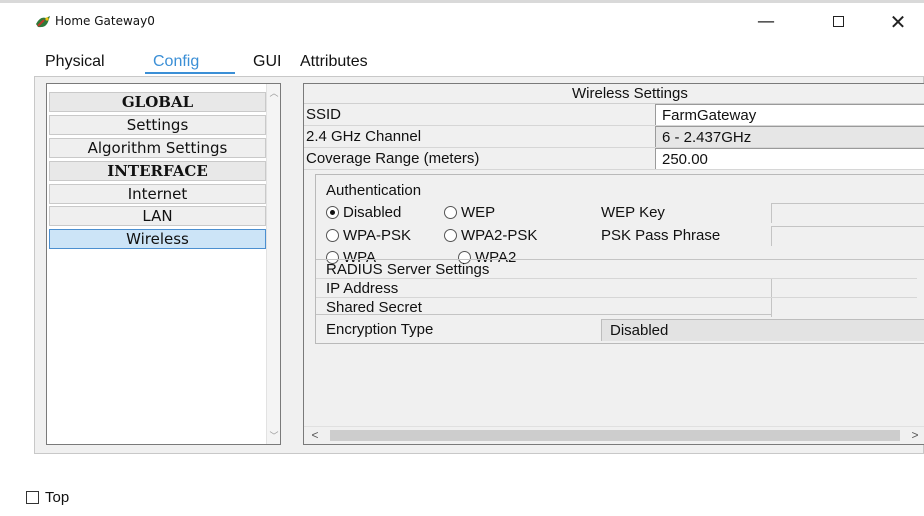  What do you see at coordinates (364, 136) in the screenshot?
I see `channel-label: 2.4 GHz Channel` at bounding box center [364, 136].